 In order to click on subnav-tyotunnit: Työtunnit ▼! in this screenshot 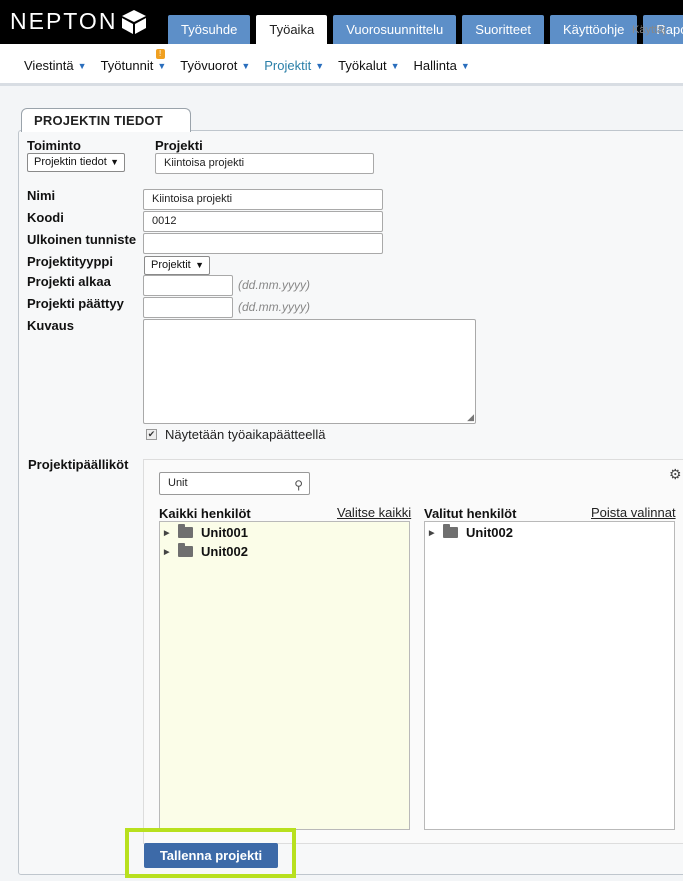, I will do `click(134, 61)`.